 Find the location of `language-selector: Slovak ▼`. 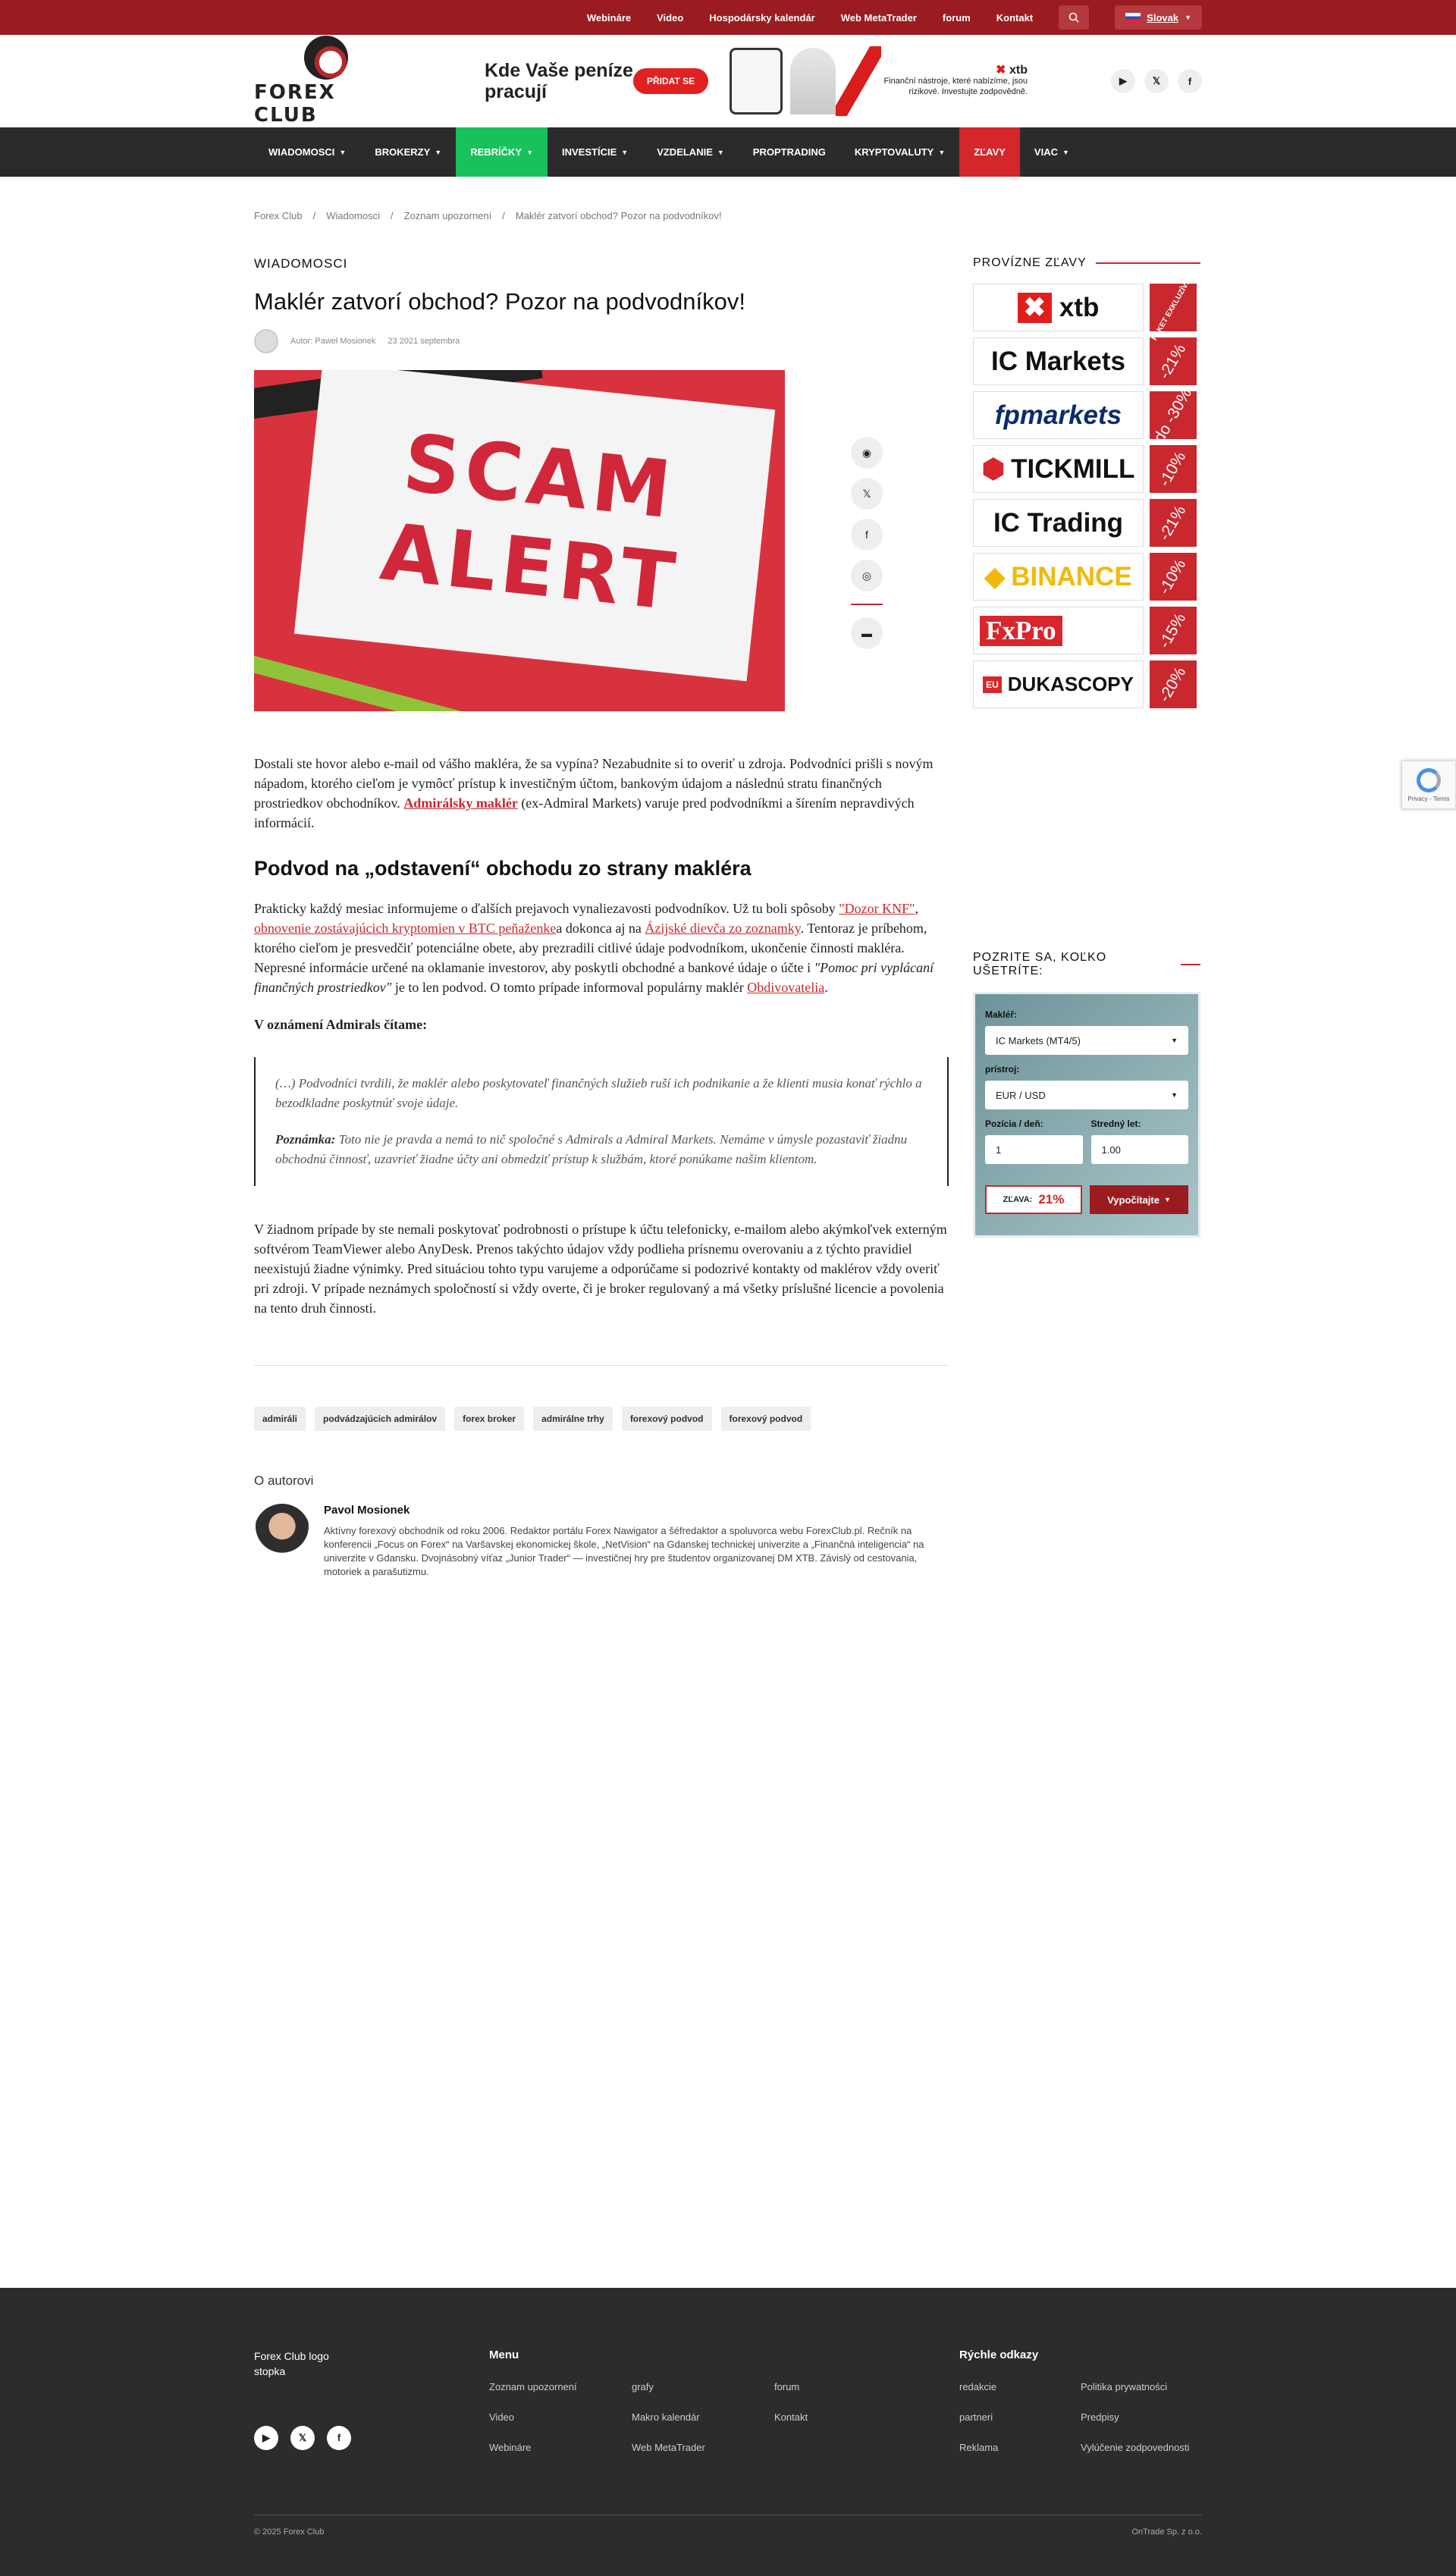

language-selector: Slovak ▼ is located at coordinates (1158, 17).